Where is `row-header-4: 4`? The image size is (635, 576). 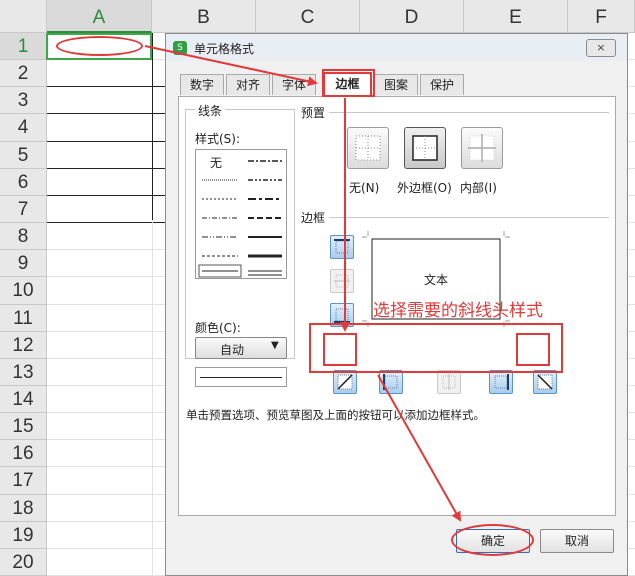
row-header-4: 4 is located at coordinates (23, 128).